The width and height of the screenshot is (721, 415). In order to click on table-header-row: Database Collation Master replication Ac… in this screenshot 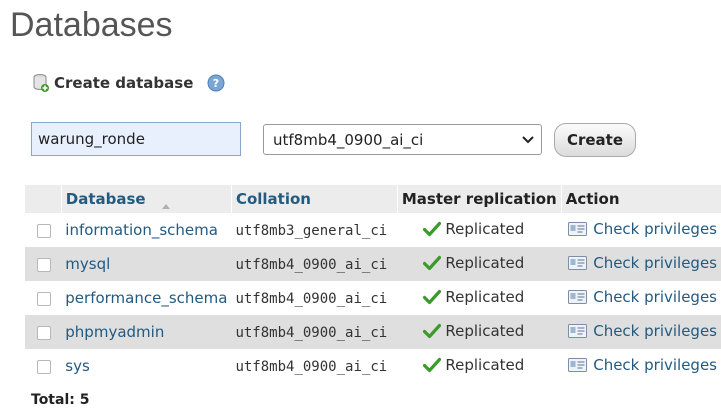, I will do `click(373, 199)`.